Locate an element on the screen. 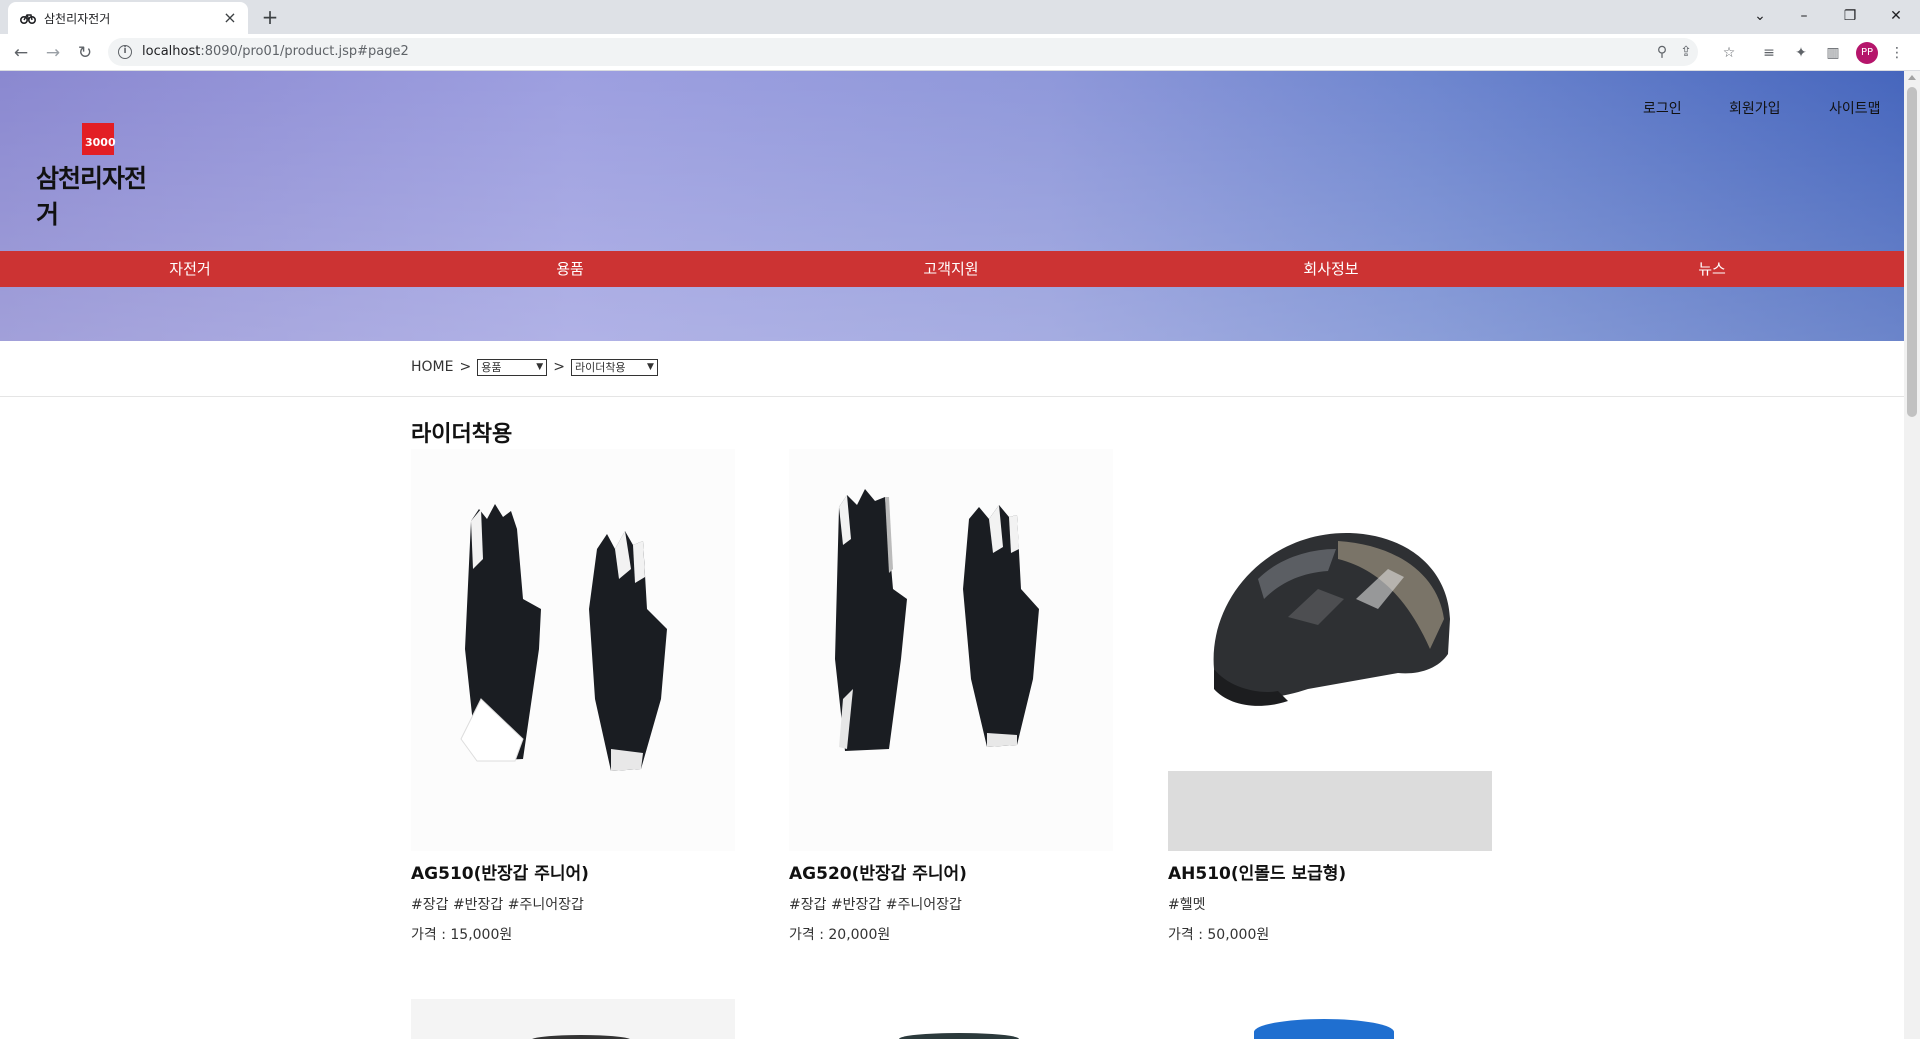 This screenshot has height=1039, width=1920. divider is located at coordinates (952, 396).